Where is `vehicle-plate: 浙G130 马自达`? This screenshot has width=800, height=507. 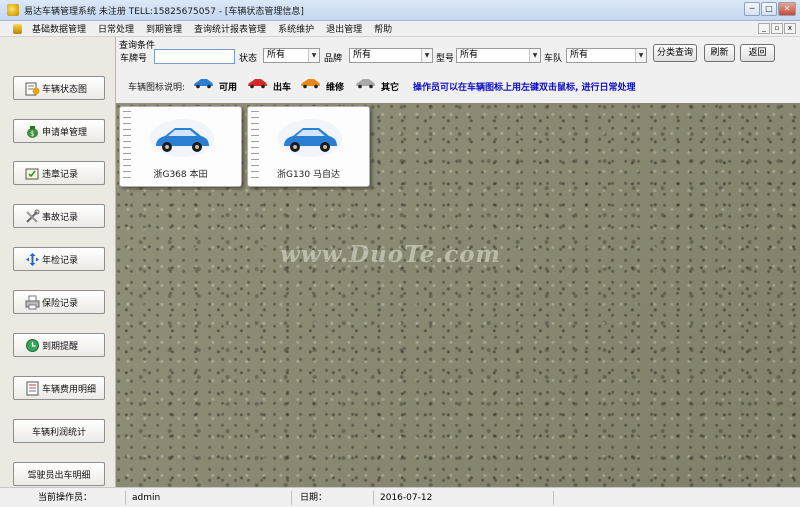 vehicle-plate: 浙G130 马自达 is located at coordinates (308, 175).